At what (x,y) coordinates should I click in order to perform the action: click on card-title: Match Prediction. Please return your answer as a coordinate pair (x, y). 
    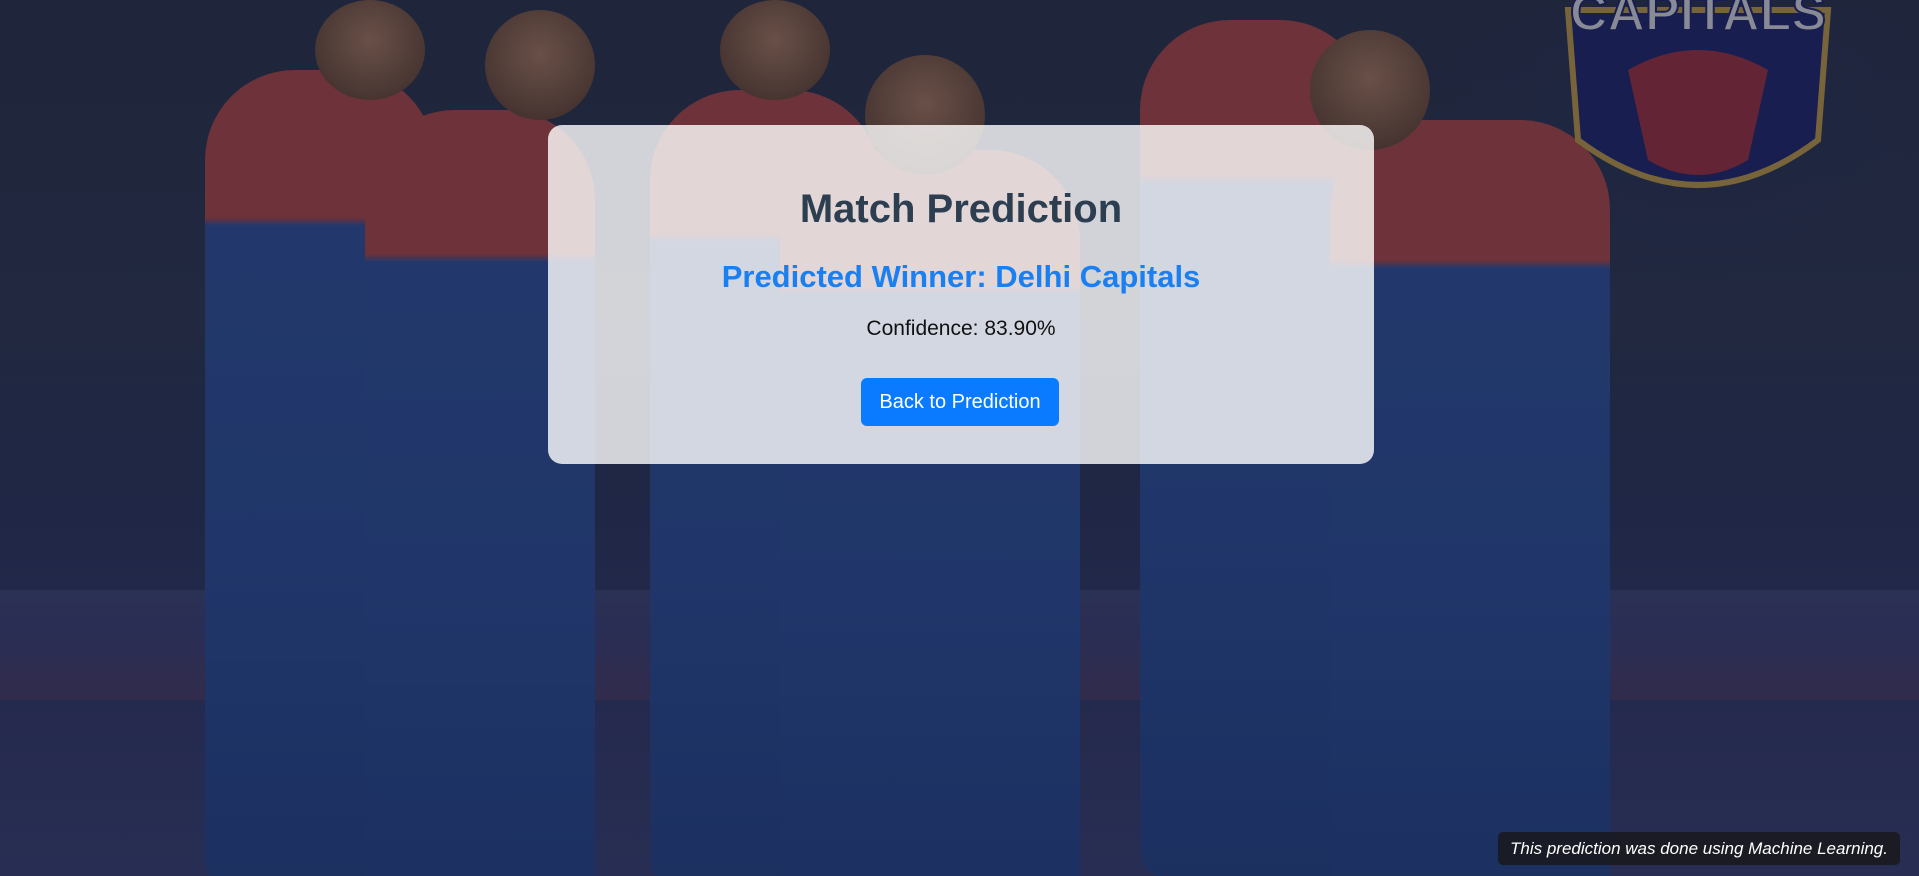
    Looking at the image, I should click on (961, 209).